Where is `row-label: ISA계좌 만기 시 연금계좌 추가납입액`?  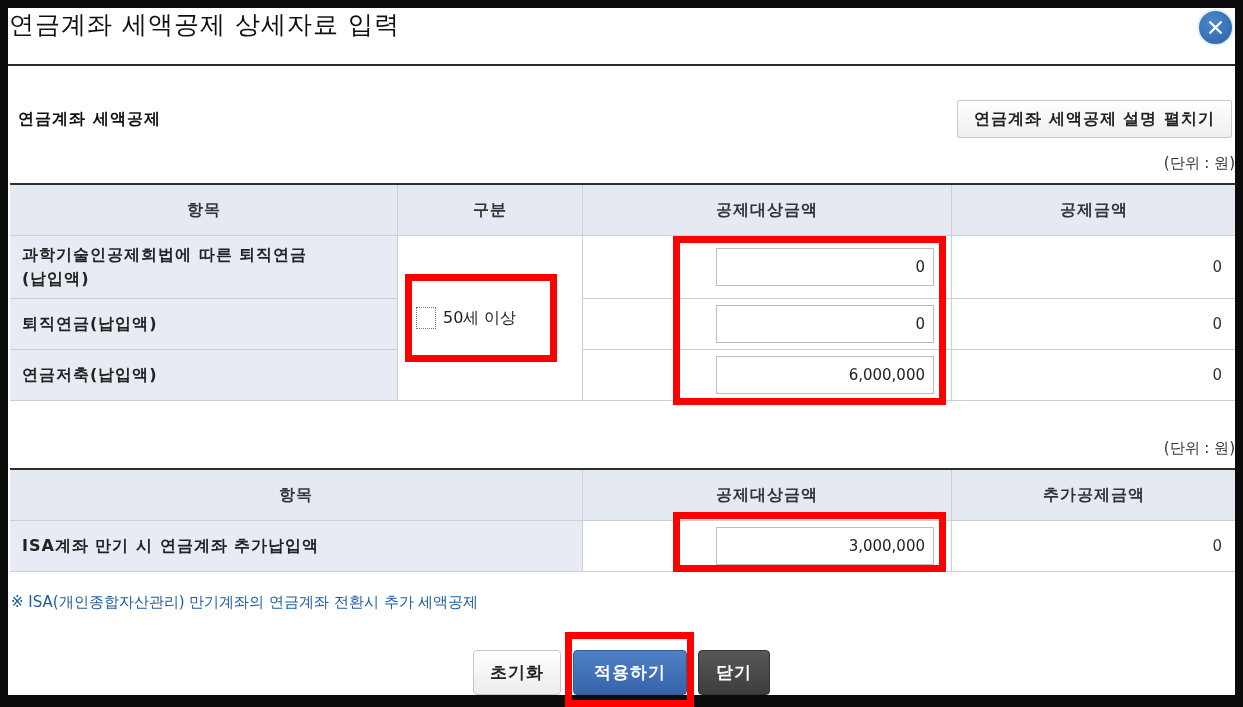 row-label: ISA계좌 만기 시 연금계좌 추가납입액 is located at coordinates (296, 546).